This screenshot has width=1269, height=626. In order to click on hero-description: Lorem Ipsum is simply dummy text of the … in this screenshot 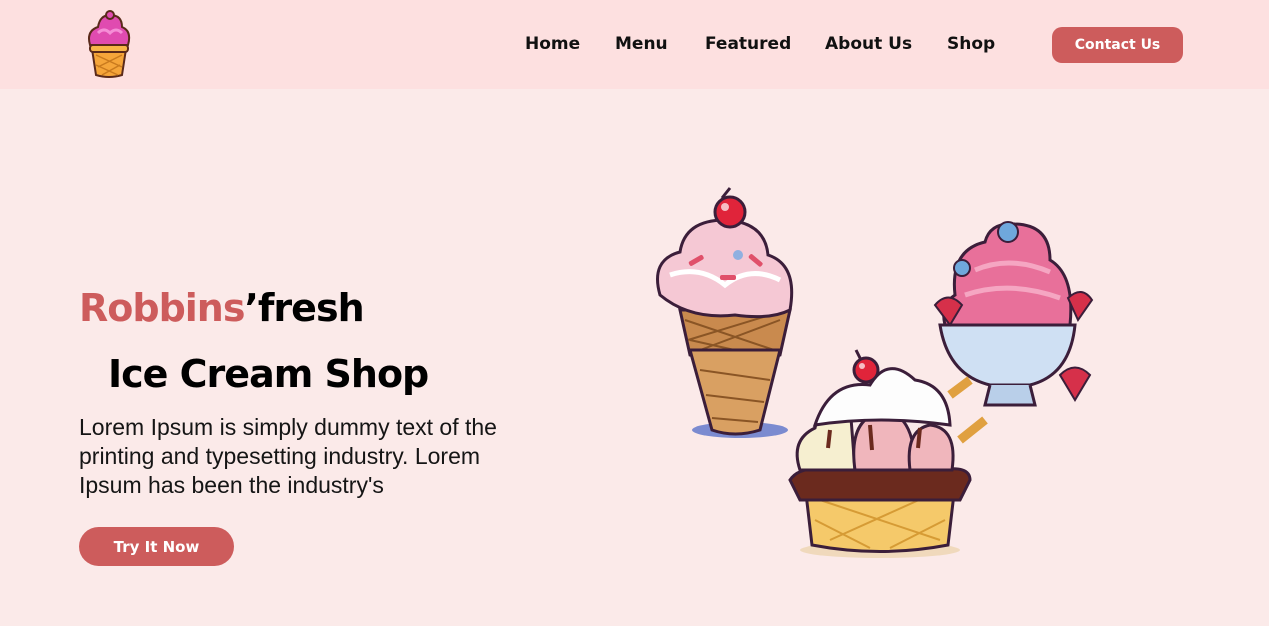, I will do `click(288, 456)`.